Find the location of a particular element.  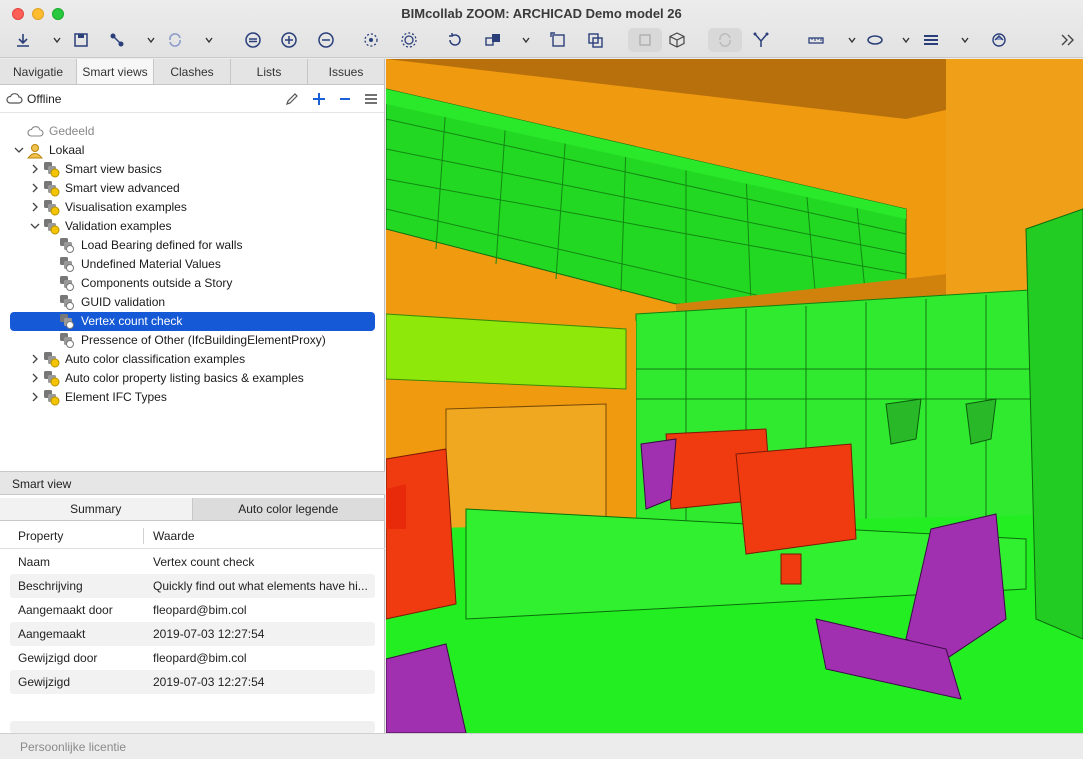

zoom-in-button is located at coordinates (289, 40).